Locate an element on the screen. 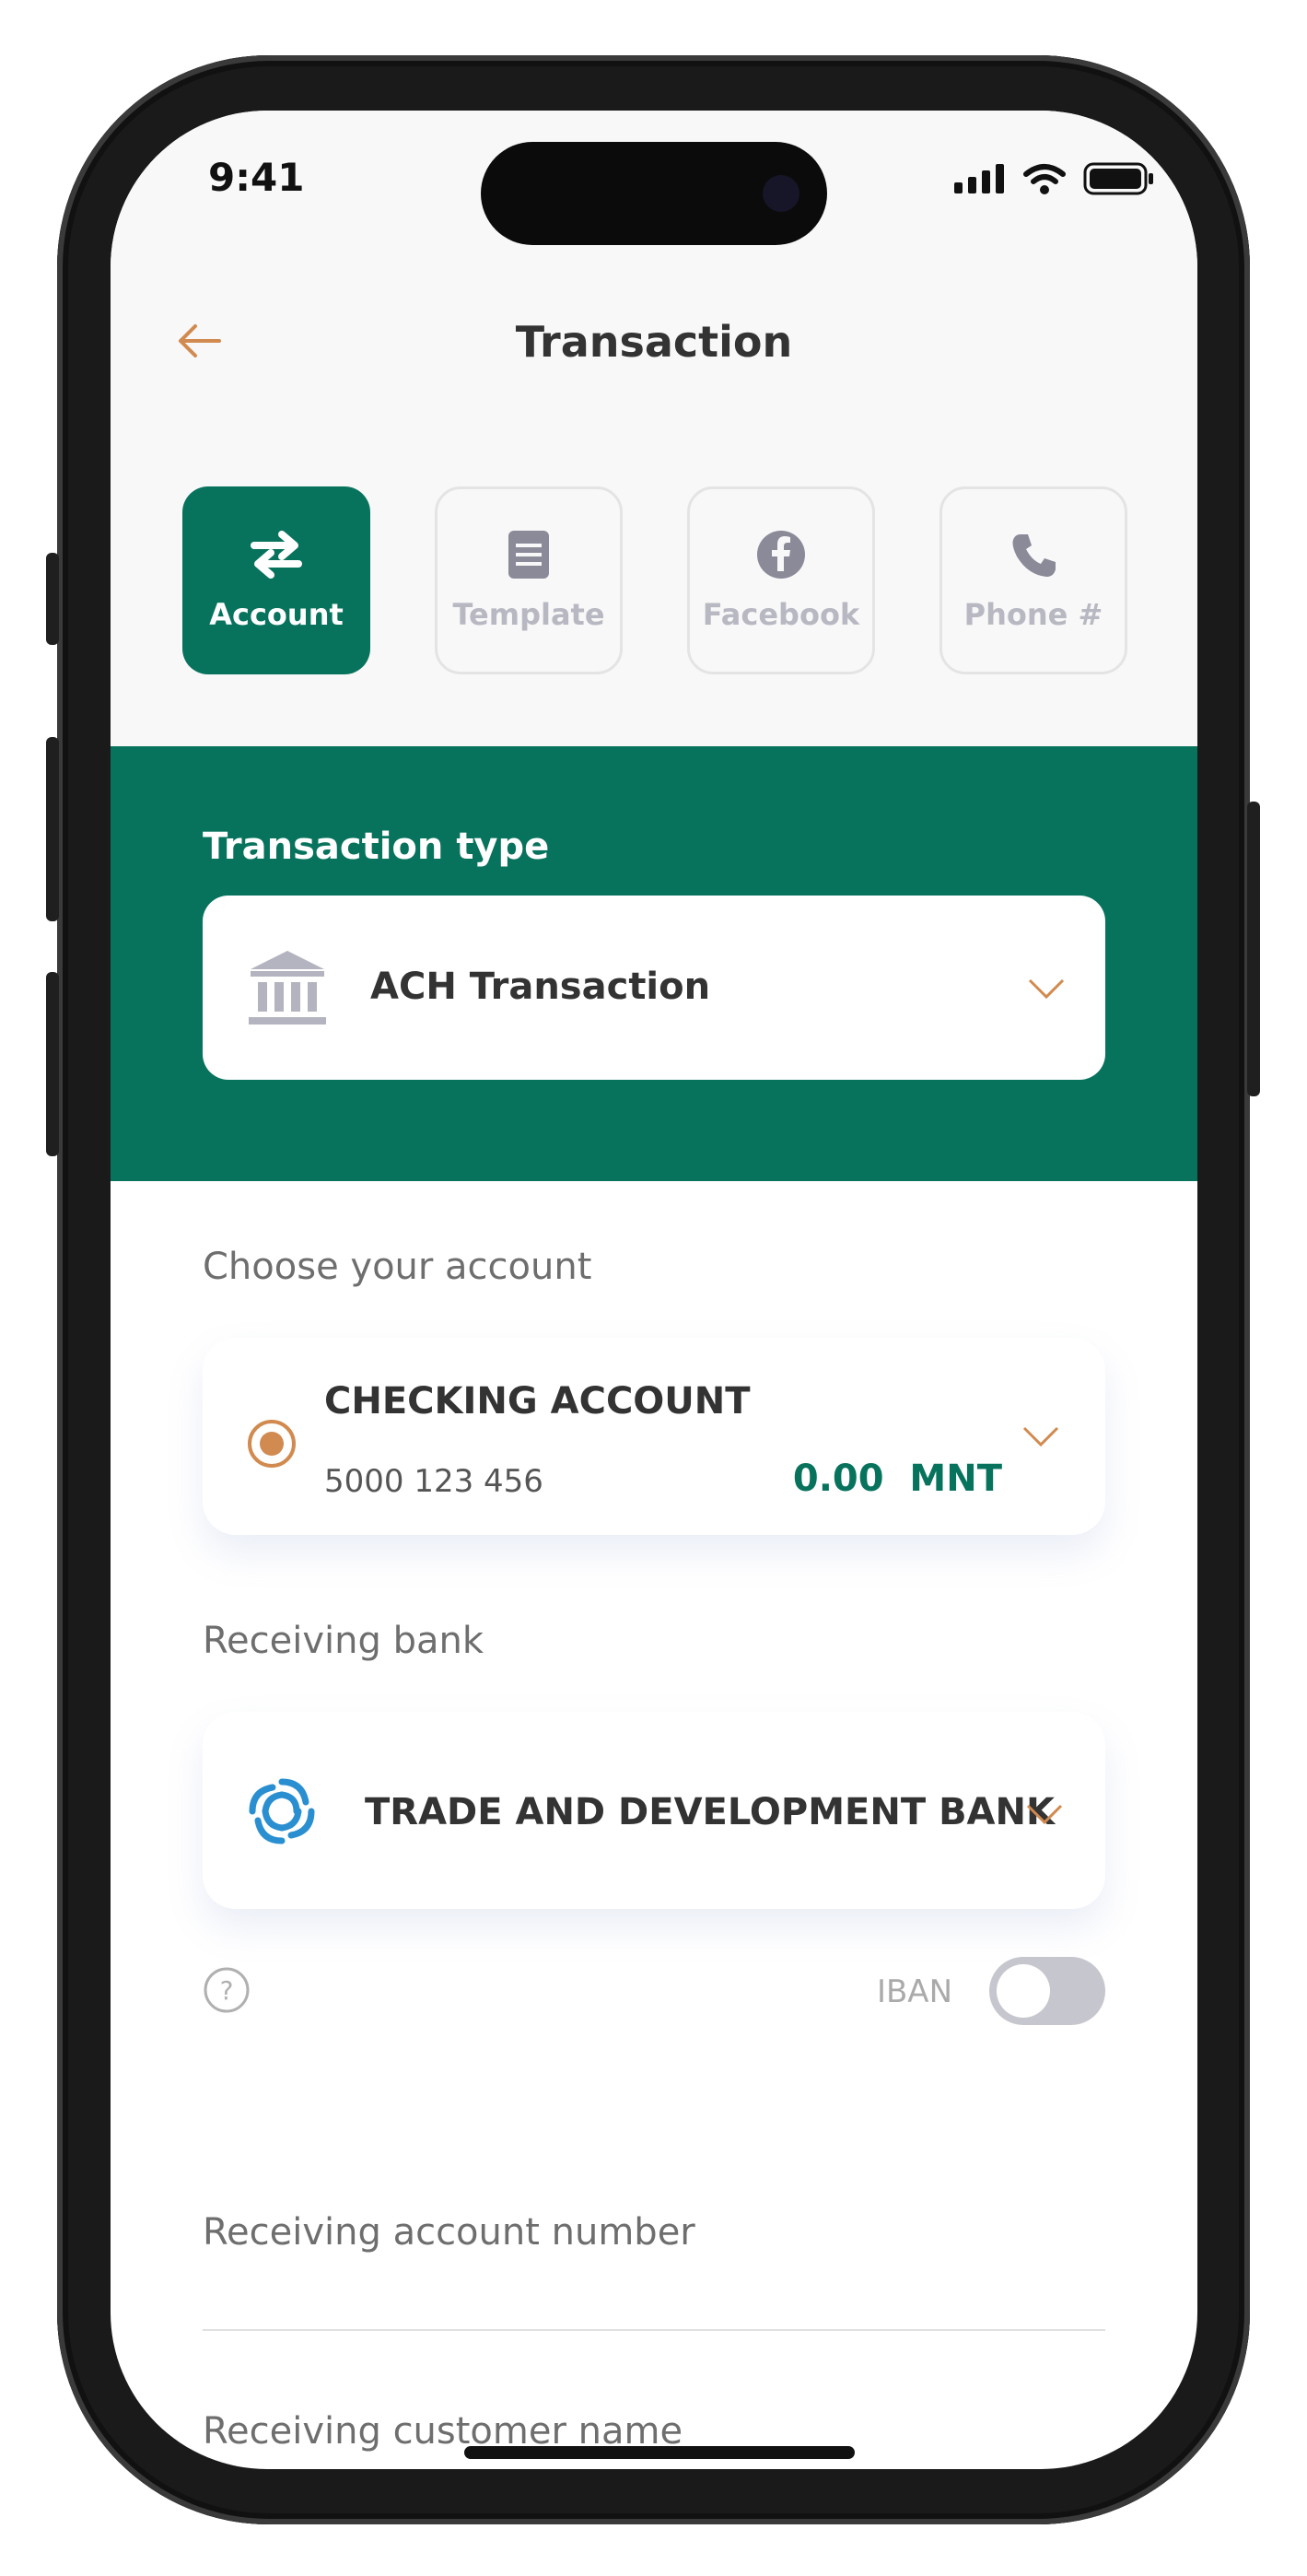  status-time: 9:41 is located at coordinates (257, 177).